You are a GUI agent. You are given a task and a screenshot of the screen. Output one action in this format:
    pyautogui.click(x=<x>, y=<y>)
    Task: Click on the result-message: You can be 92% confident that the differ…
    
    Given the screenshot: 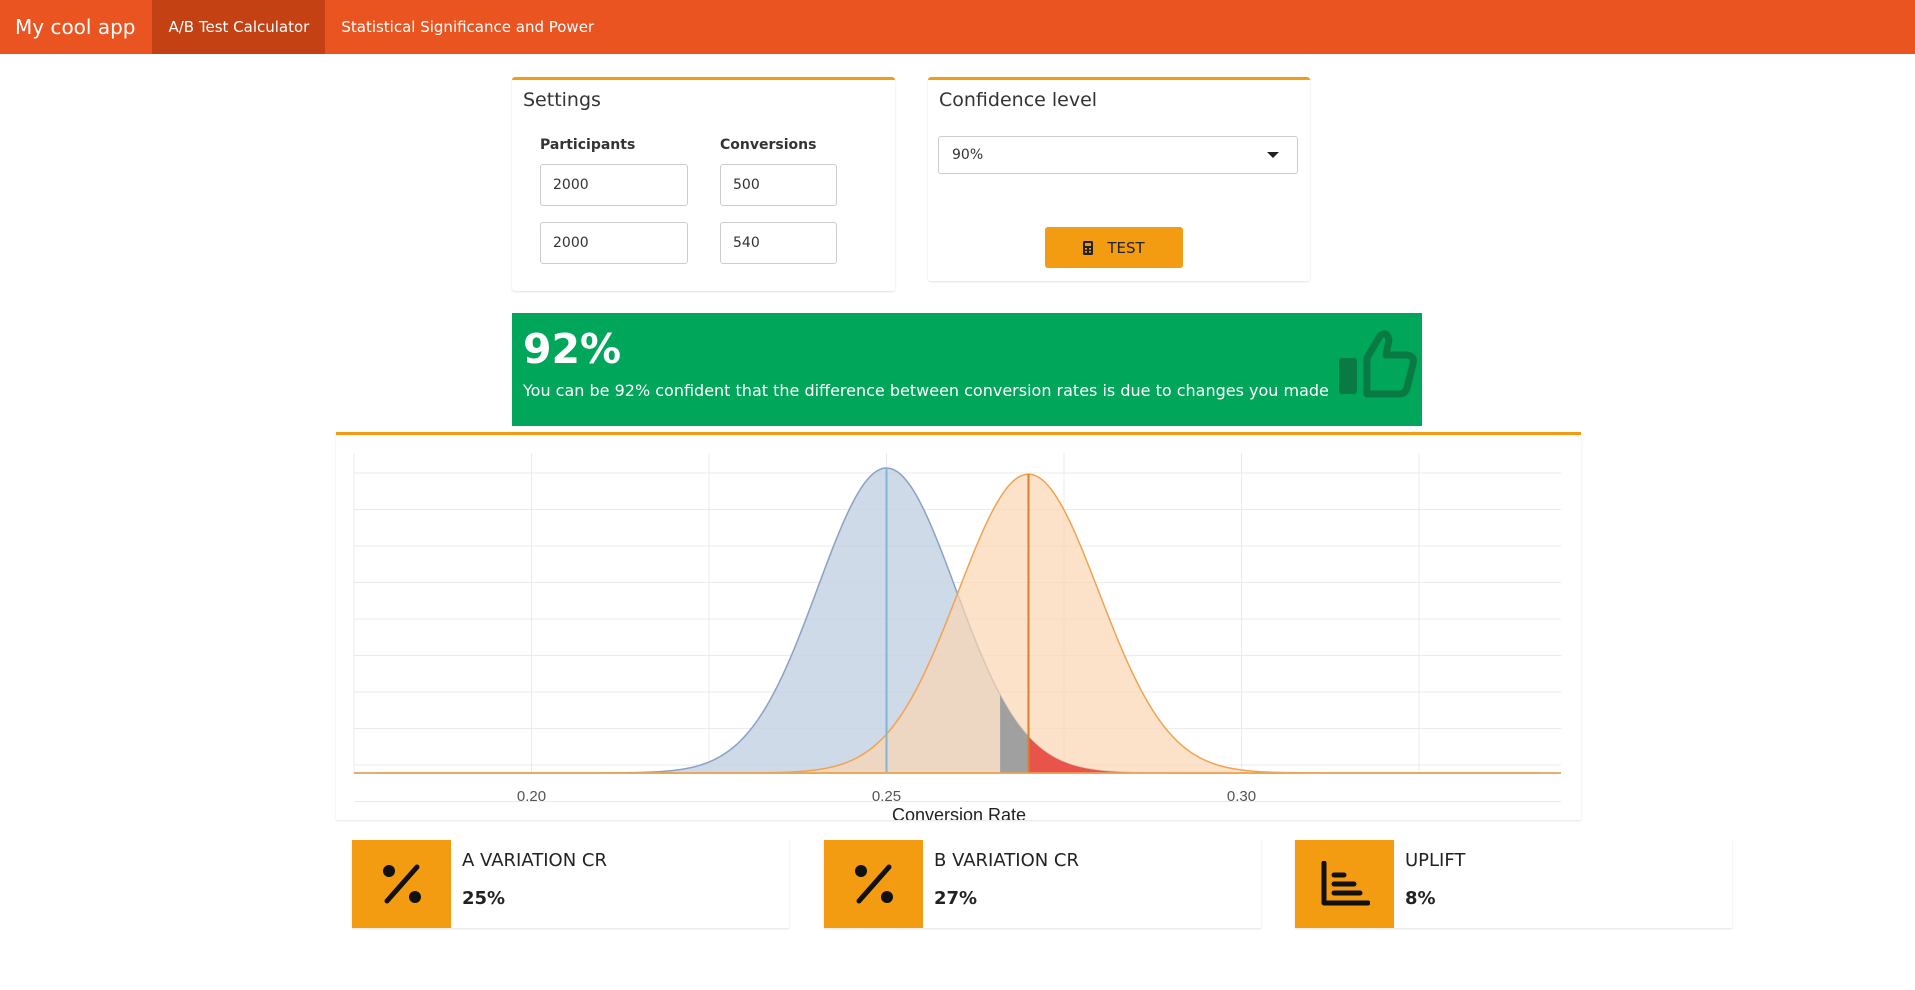 What is the action you would take?
    pyautogui.click(x=926, y=390)
    